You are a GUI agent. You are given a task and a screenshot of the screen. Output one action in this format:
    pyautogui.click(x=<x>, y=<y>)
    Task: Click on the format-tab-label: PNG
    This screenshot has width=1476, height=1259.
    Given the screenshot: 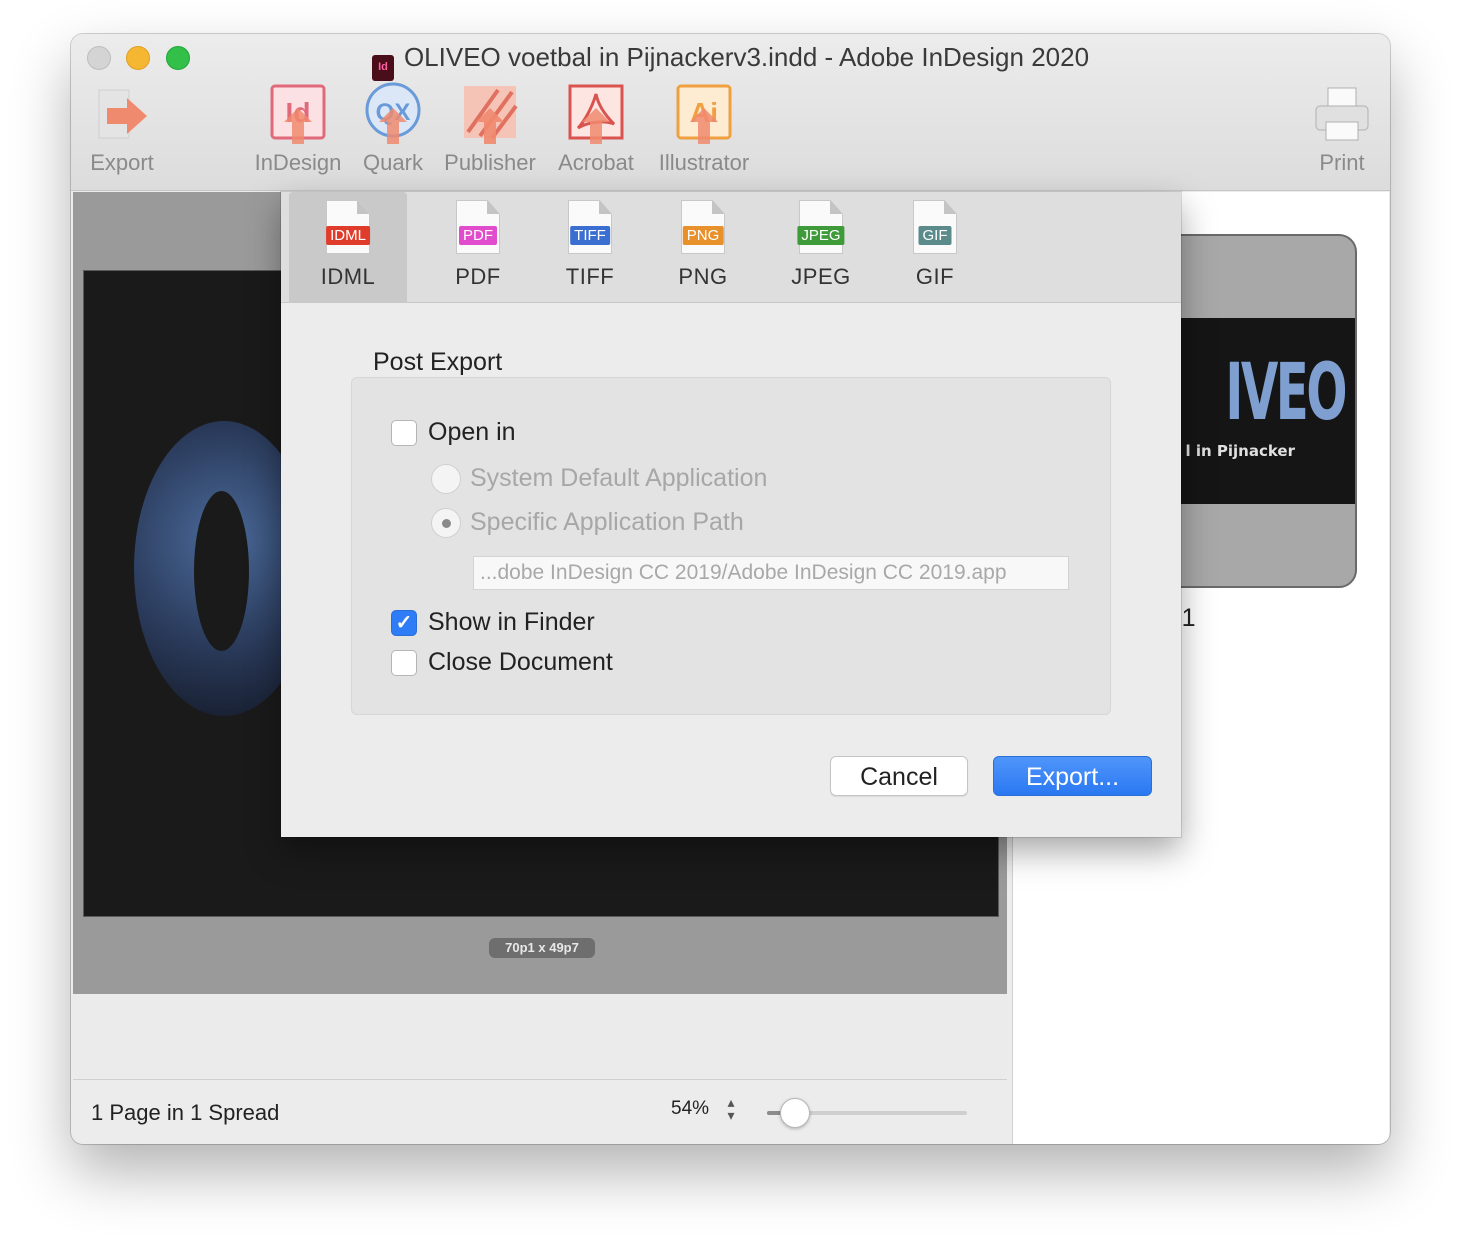 What is the action you would take?
    pyautogui.click(x=703, y=276)
    